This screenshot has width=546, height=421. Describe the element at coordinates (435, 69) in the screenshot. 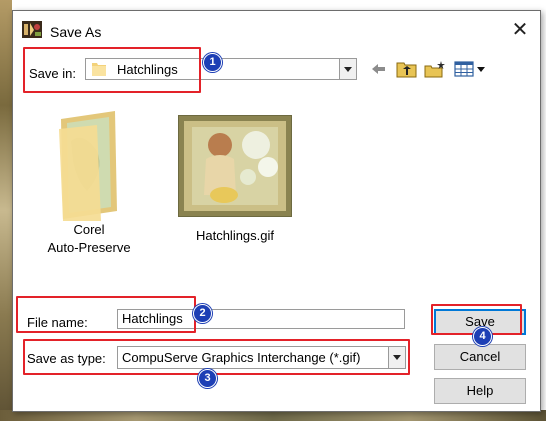

I see `new-folder-icon` at that location.